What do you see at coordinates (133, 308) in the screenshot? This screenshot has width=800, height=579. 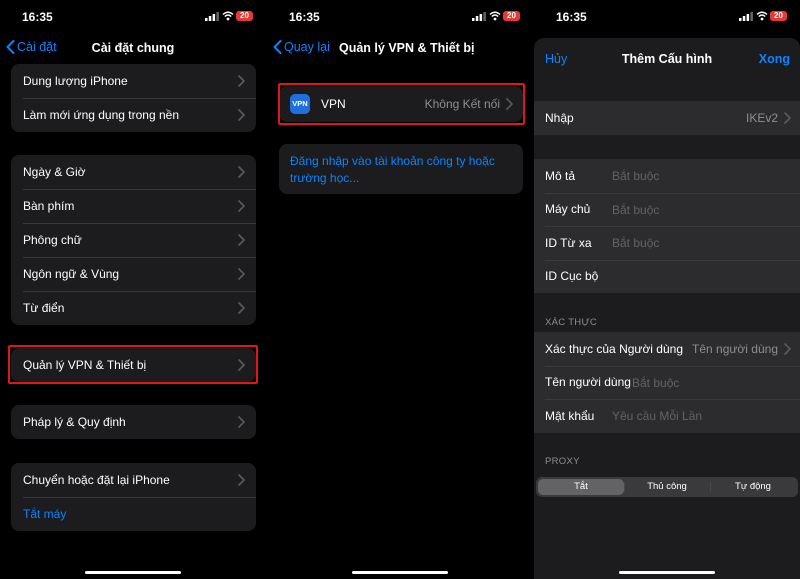 I see `settings-row-dictionary: Từ điển` at bounding box center [133, 308].